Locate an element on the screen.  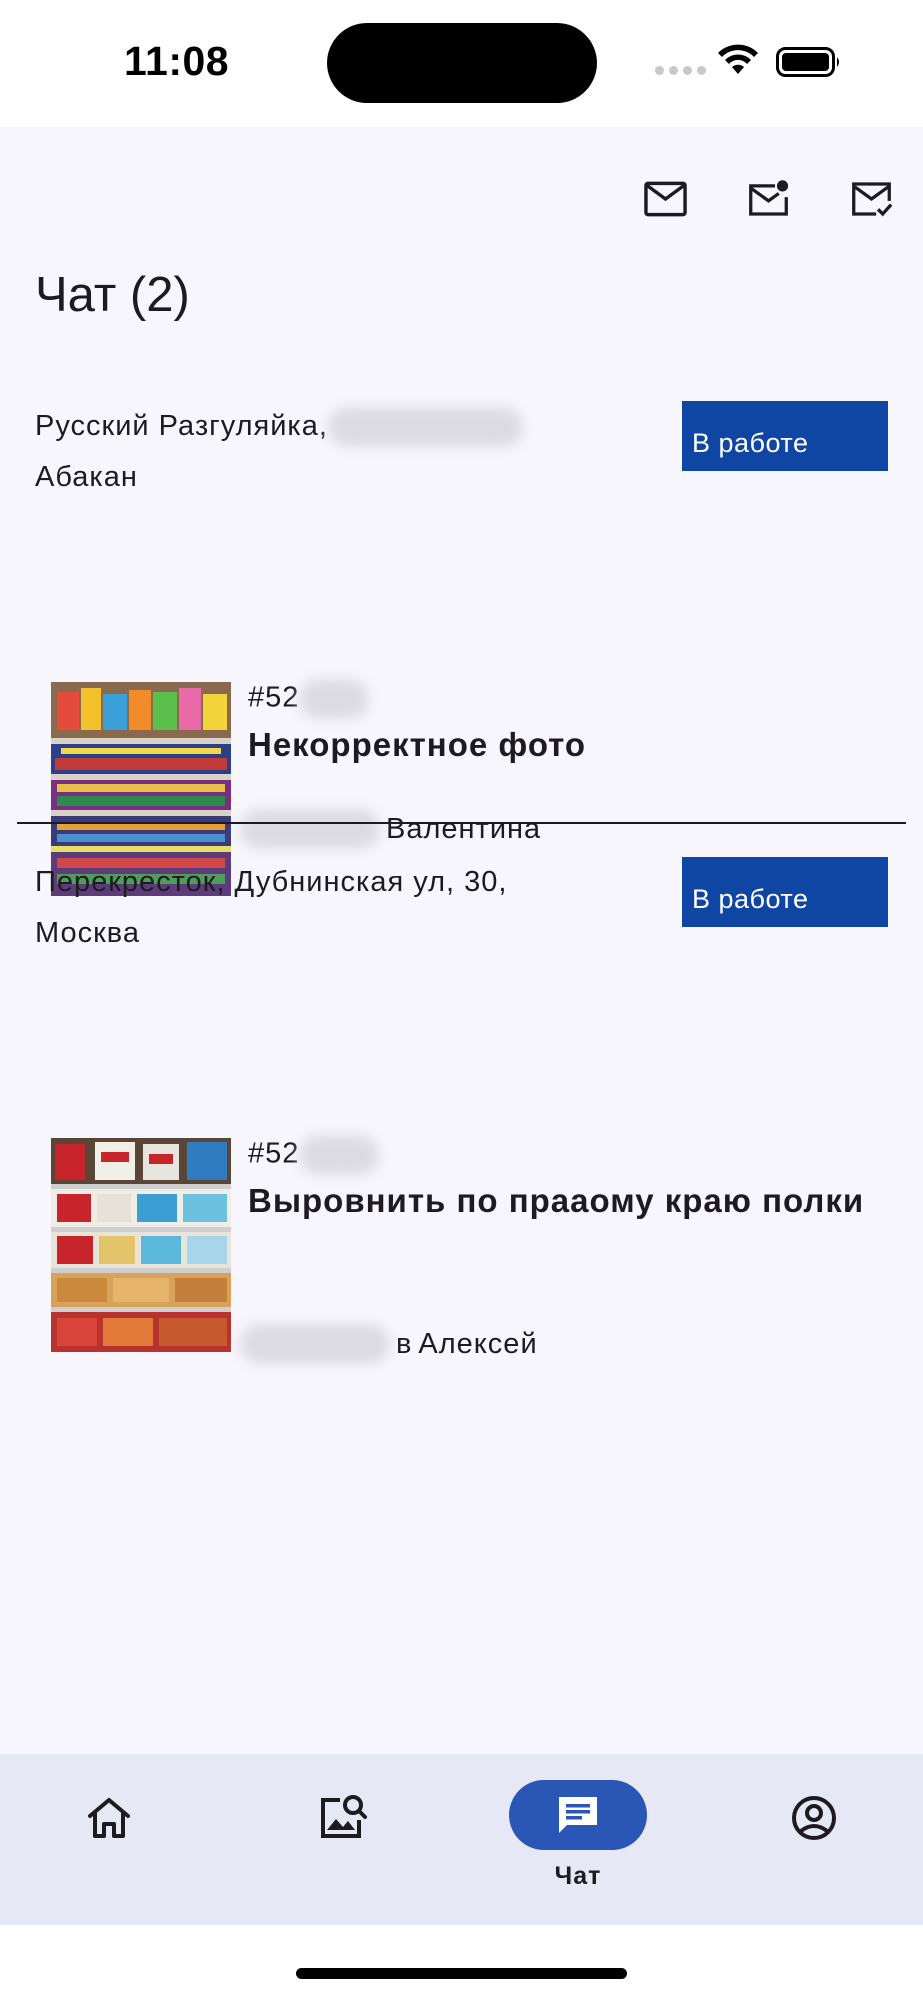
home-indicator is located at coordinates (461, 1973).